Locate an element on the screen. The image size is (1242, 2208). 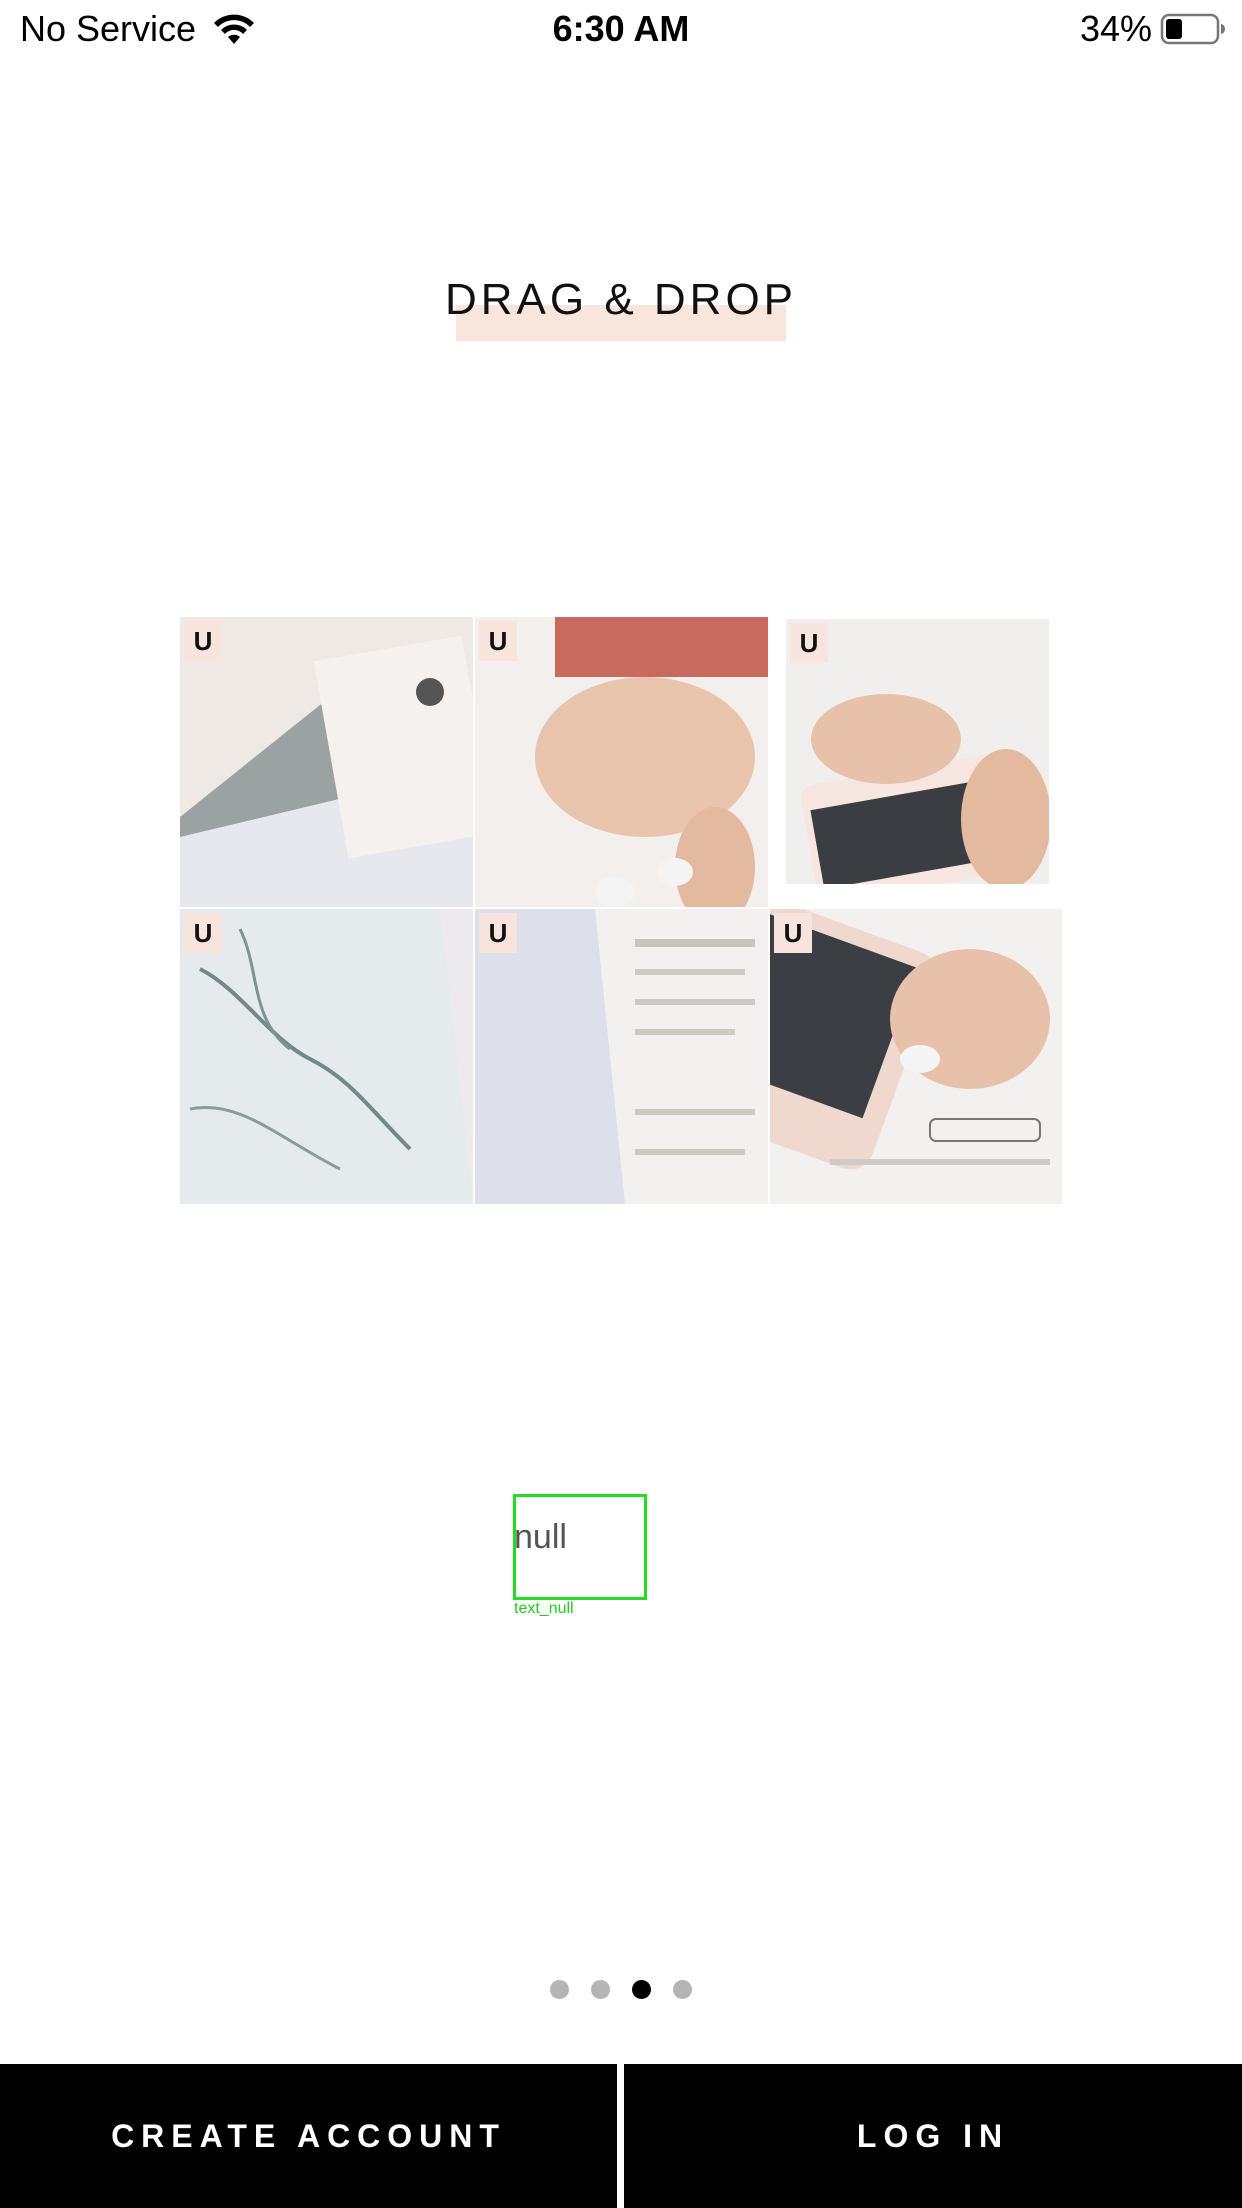
status-right: 34% is located at coordinates (1153, 29).